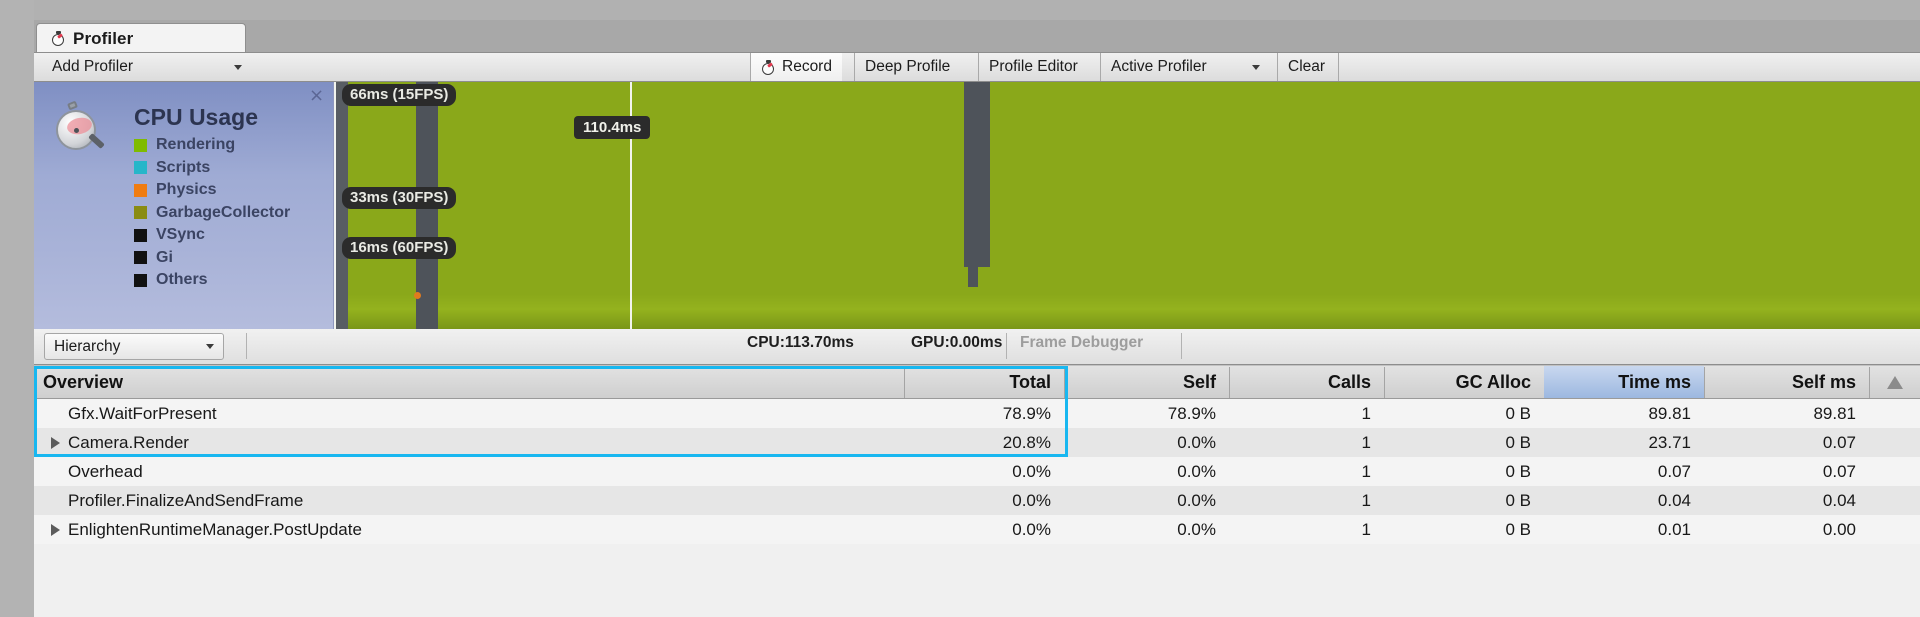  I want to click on active-profiler-dropdown: Active Profiler, so click(1185, 67).